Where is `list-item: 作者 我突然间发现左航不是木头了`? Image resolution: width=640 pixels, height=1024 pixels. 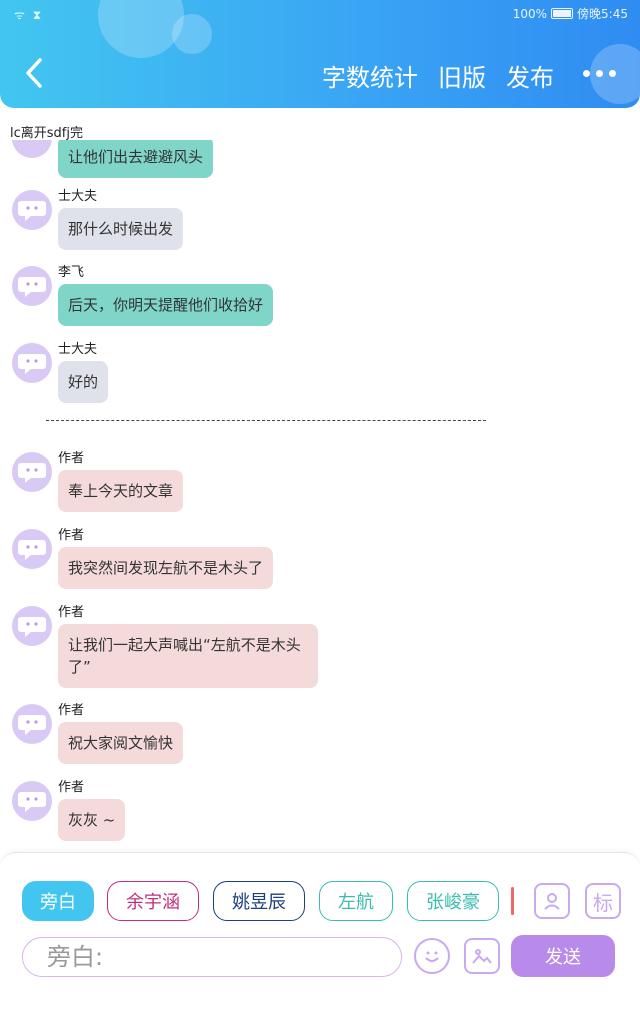
list-item: 作者 我突然间发现左航不是木头了 is located at coordinates (143, 558).